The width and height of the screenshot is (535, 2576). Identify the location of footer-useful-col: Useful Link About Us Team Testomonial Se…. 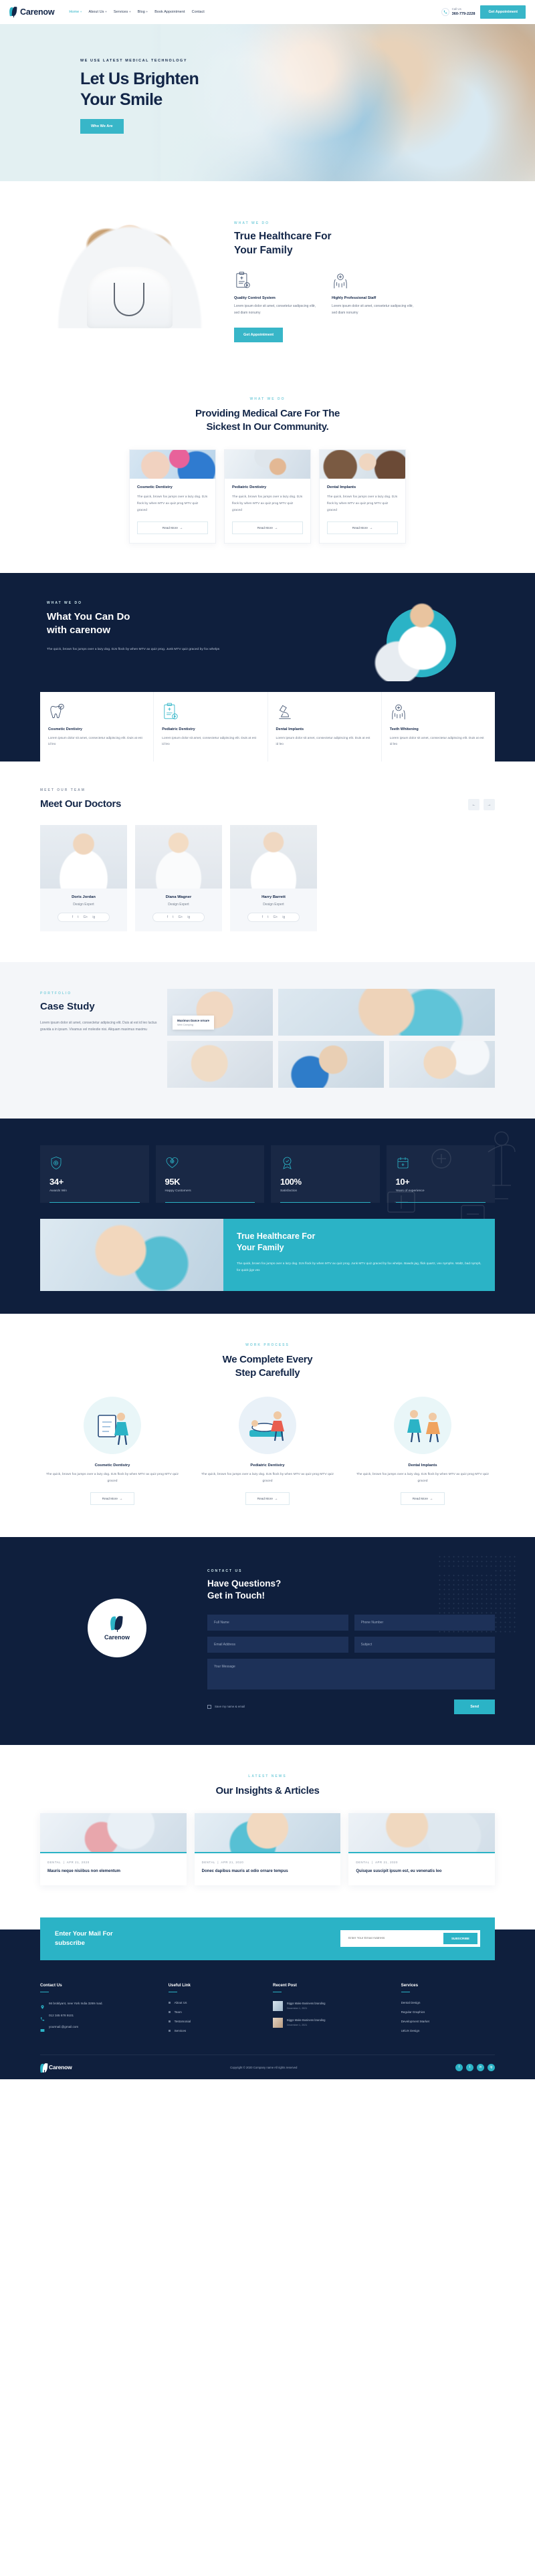
(215, 2011).